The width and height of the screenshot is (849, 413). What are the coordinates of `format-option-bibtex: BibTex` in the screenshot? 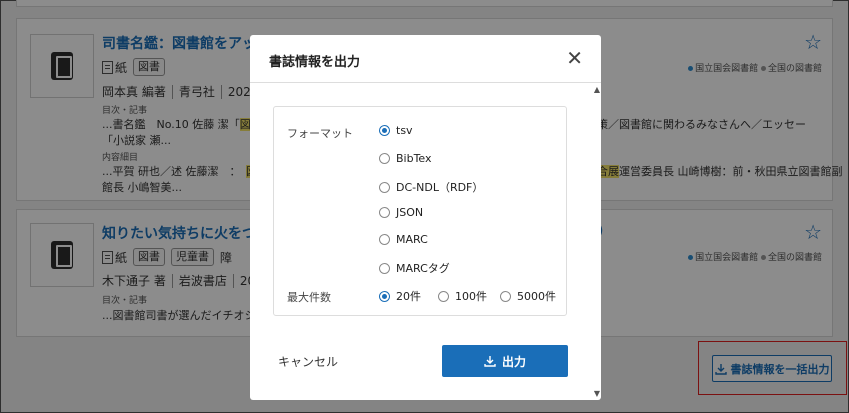 It's located at (405, 158).